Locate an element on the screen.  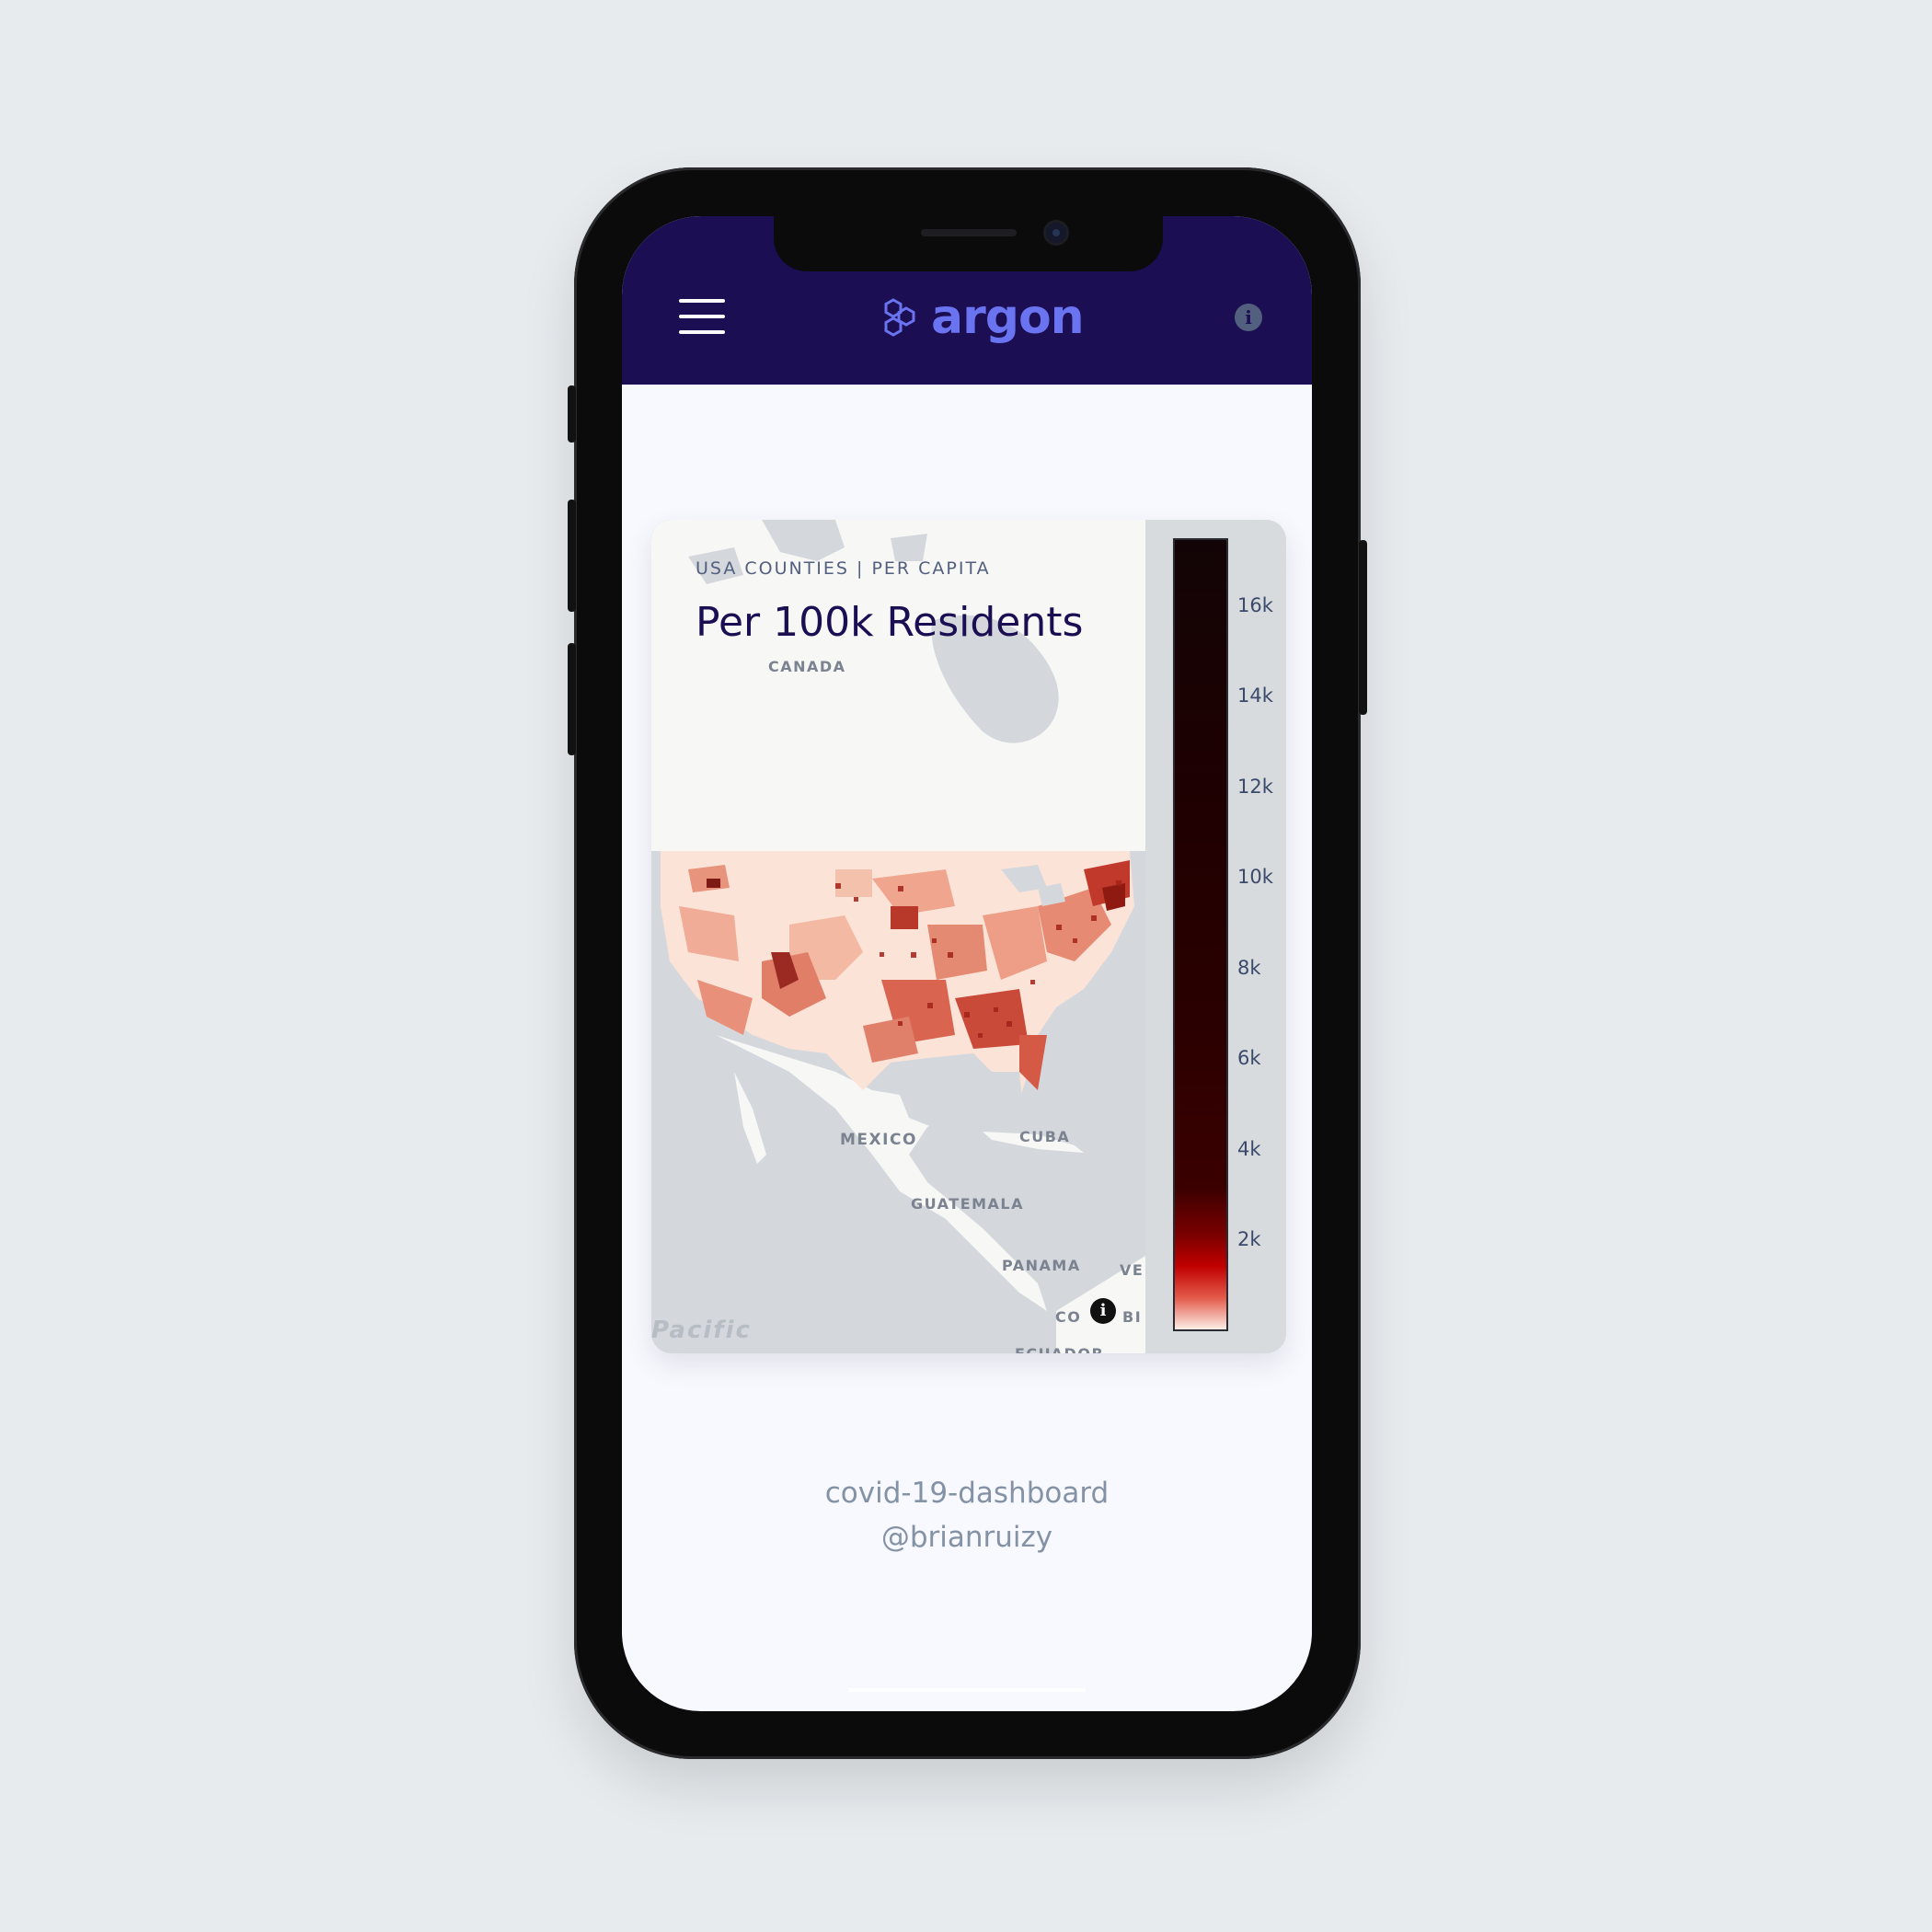
info-circle-icon: i is located at coordinates (1248, 317).